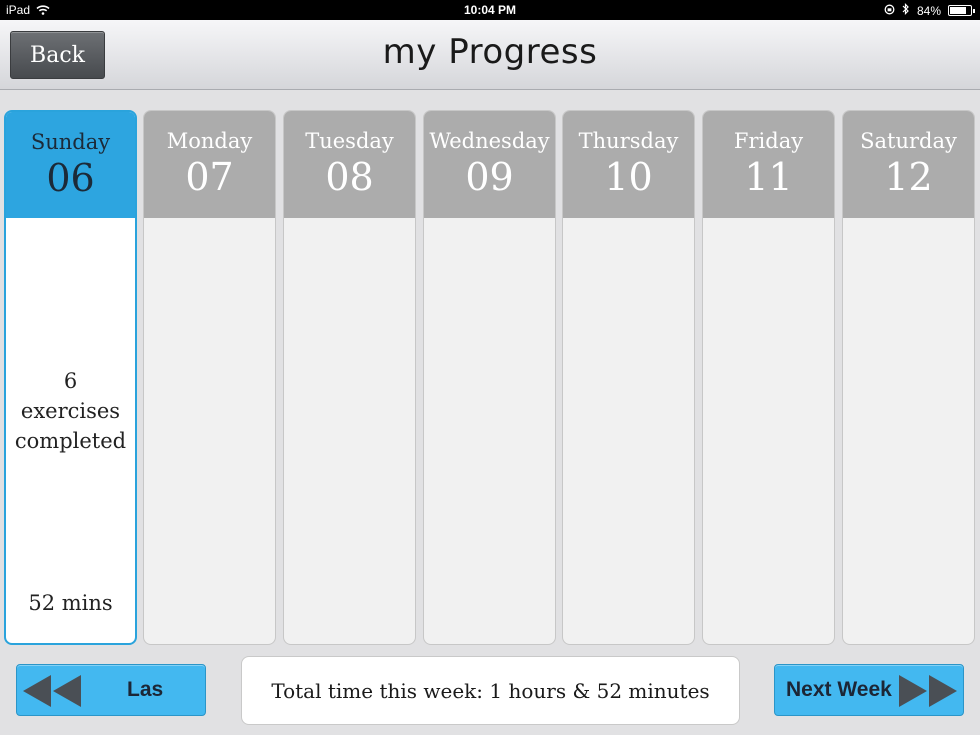  What do you see at coordinates (908, 177) in the screenshot?
I see `day-number: 12` at bounding box center [908, 177].